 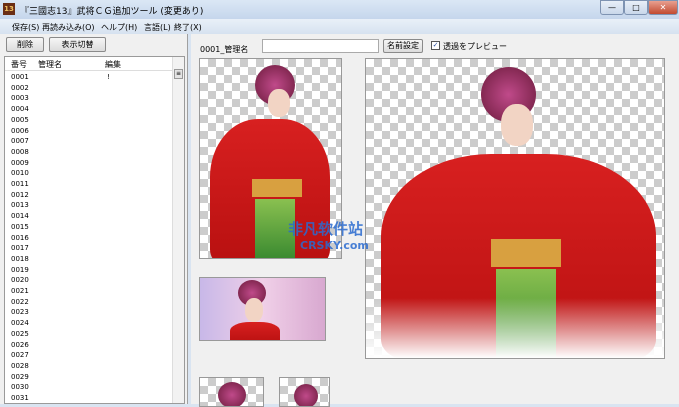 I want to click on list-row: 0003, so click(x=89, y=98).